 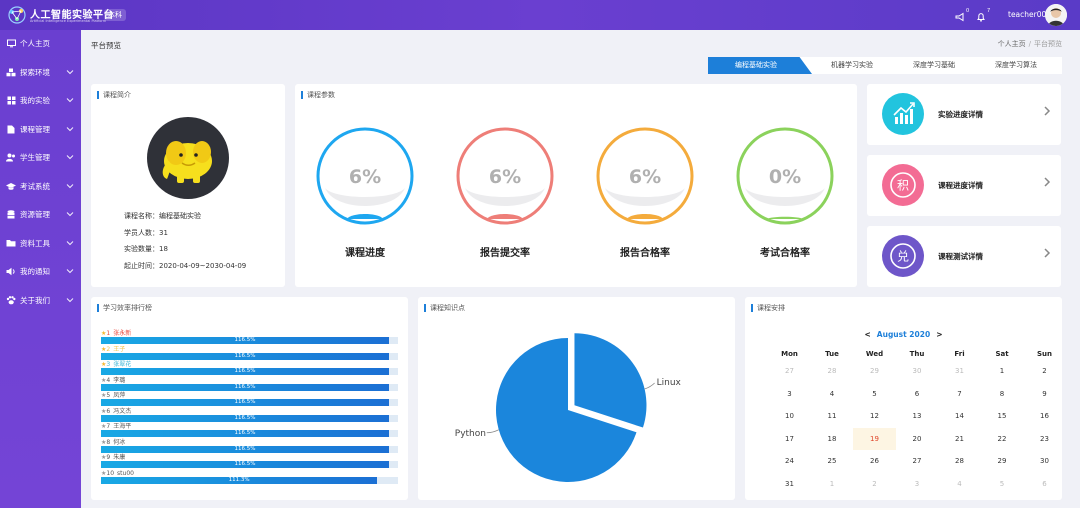 I want to click on sidebar-item-notices: 我的通知, so click(x=40, y=272).